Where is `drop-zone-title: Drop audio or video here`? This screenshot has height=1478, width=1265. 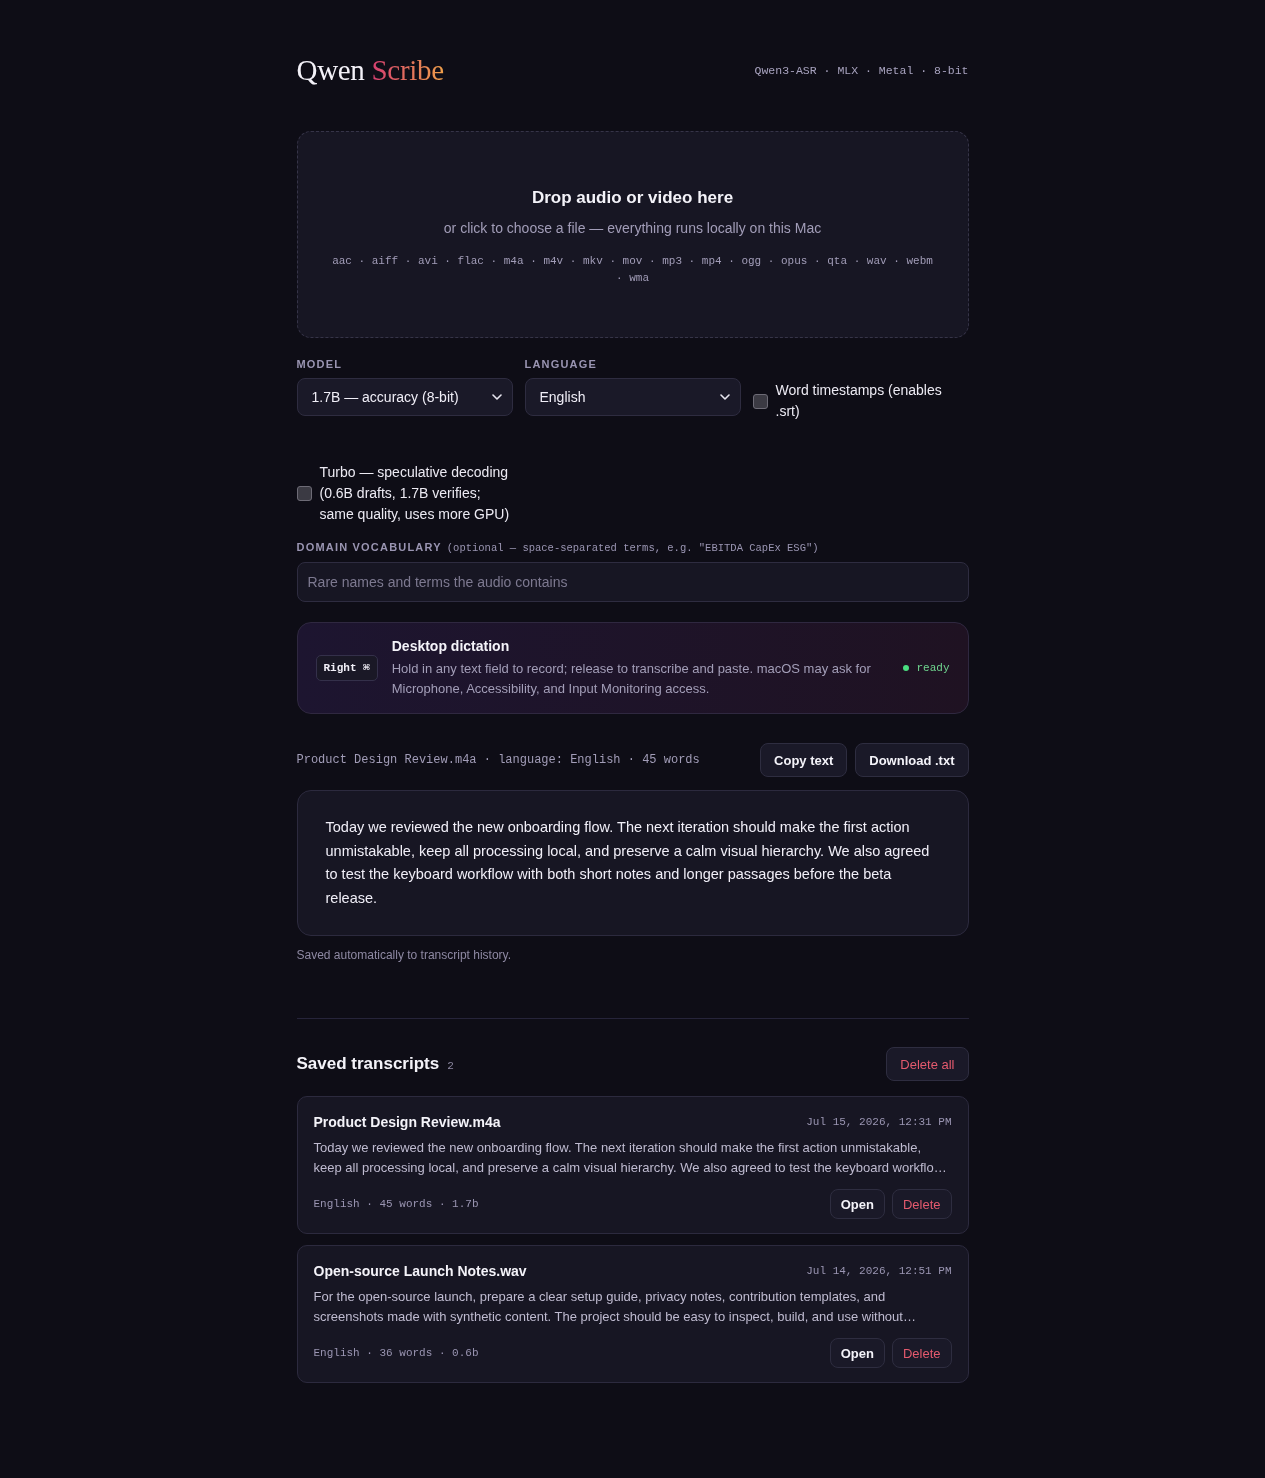 drop-zone-title: Drop audio or video here is located at coordinates (632, 198).